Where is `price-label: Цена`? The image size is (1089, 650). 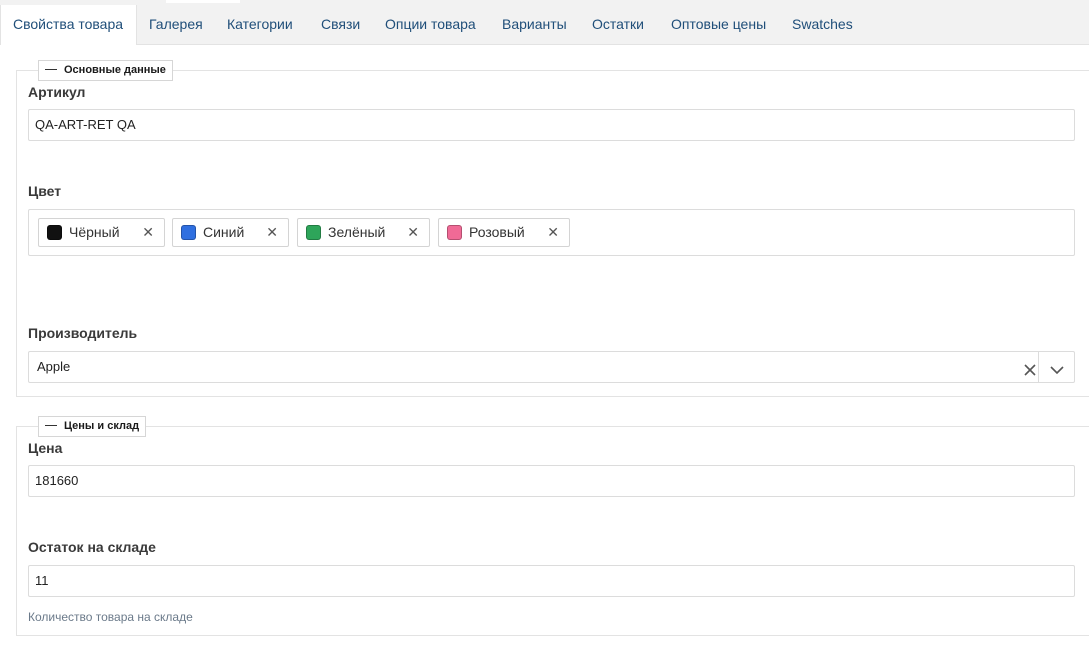
price-label: Цена is located at coordinates (45, 448).